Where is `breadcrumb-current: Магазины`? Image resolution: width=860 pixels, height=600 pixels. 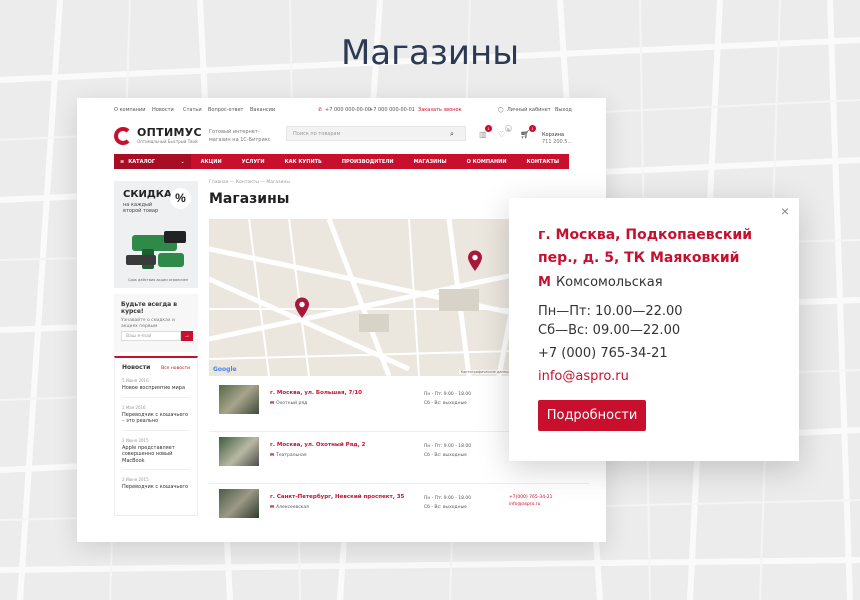 breadcrumb-current: Магазины is located at coordinates (278, 182).